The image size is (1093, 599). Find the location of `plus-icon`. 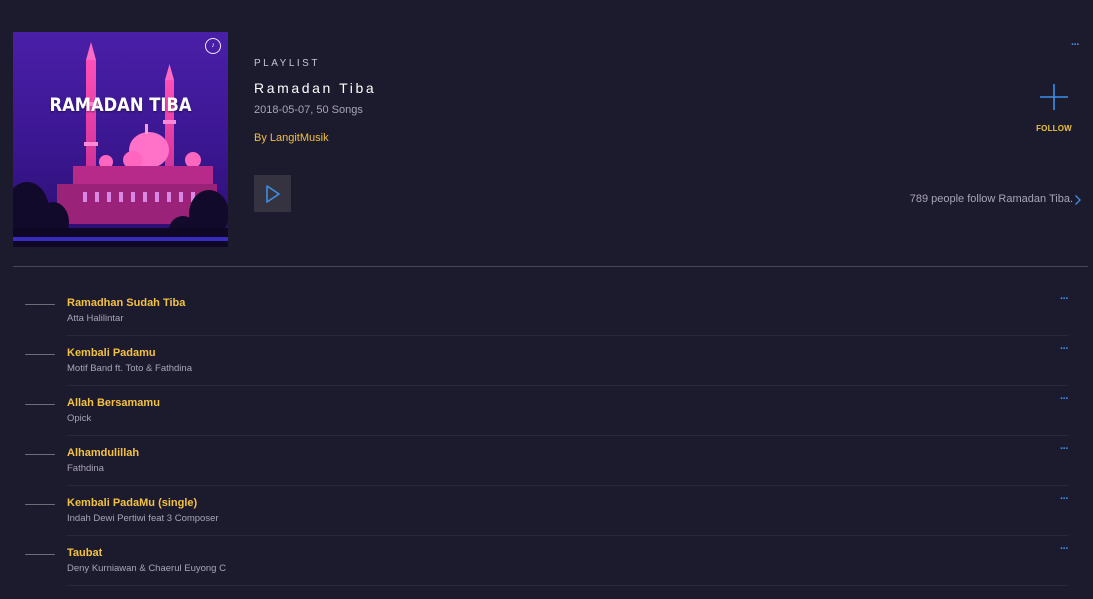

plus-icon is located at coordinates (1054, 97).